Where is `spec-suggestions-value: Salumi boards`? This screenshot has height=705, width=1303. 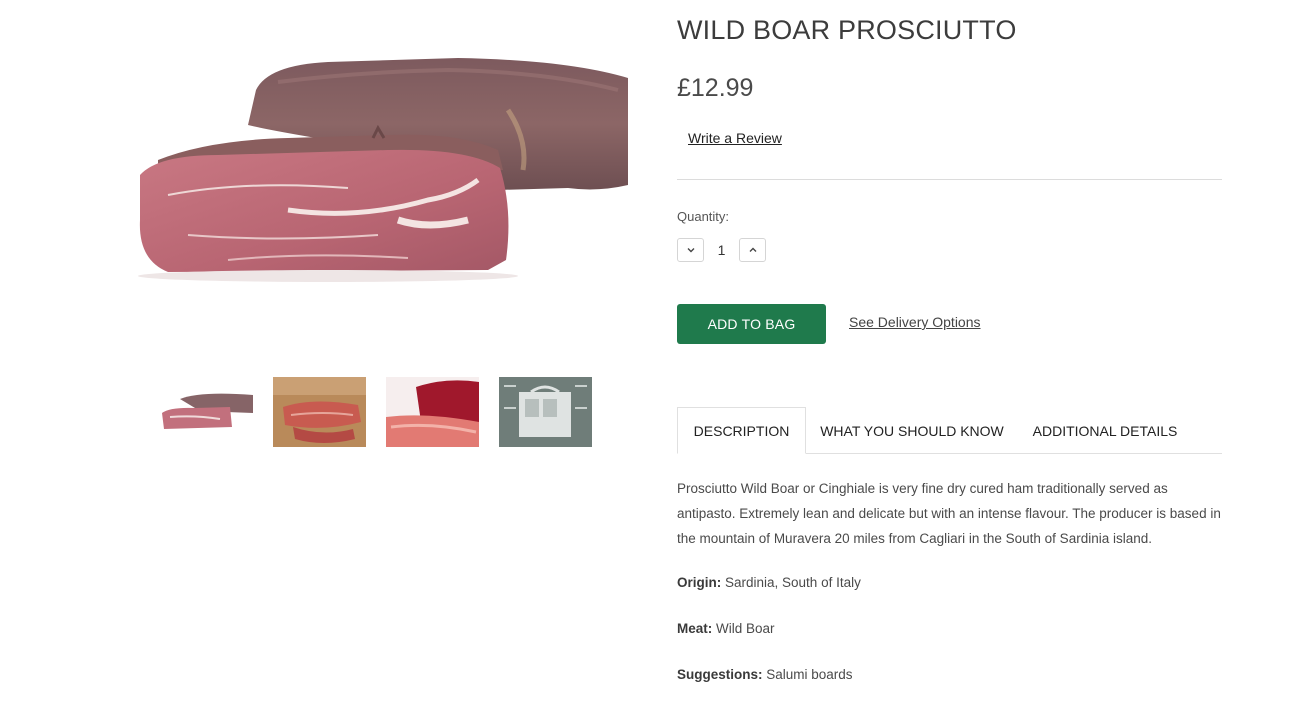 spec-suggestions-value: Salumi boards is located at coordinates (807, 674).